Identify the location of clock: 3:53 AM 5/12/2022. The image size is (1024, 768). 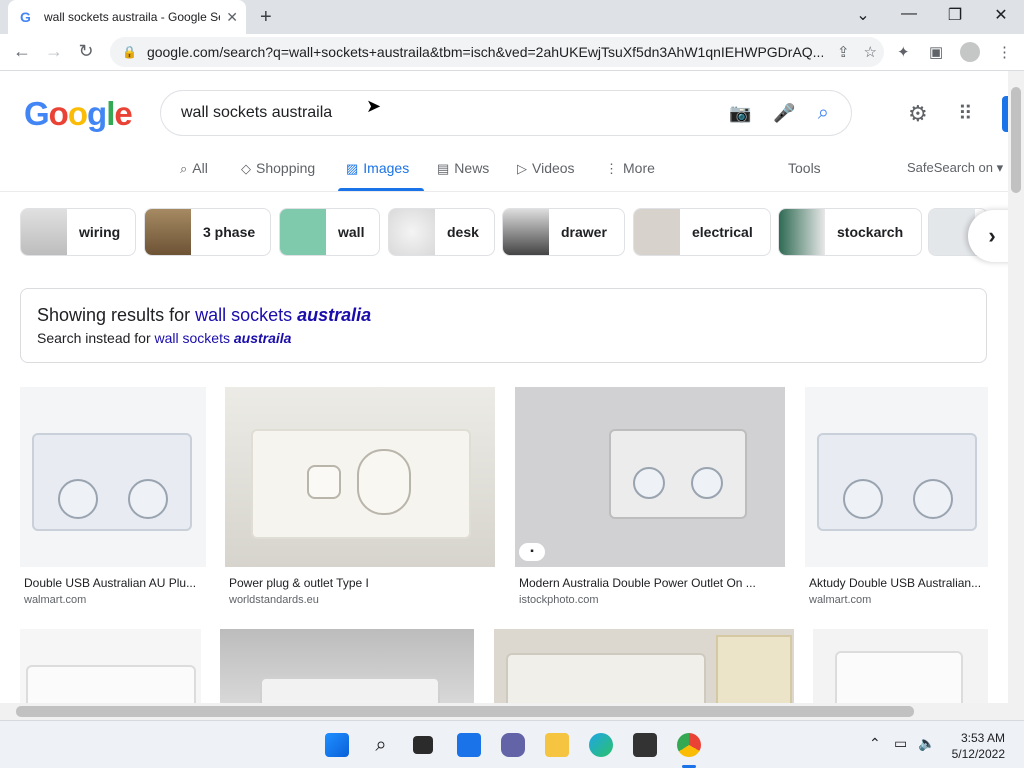
(978, 746).